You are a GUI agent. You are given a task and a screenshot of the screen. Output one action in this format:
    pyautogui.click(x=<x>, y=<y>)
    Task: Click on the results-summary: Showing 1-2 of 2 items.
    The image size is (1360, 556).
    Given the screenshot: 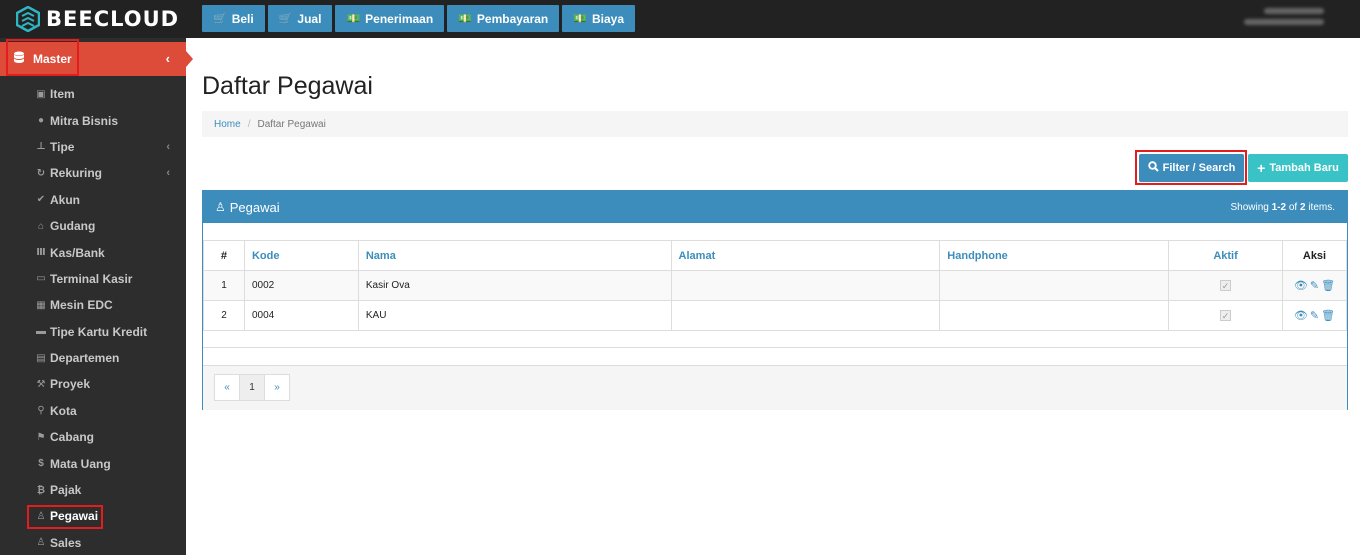 What is the action you would take?
    pyautogui.click(x=1282, y=207)
    